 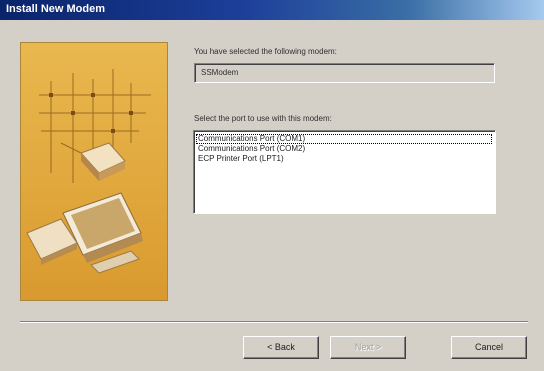 What do you see at coordinates (56, 9) in the screenshot?
I see `window-title: Install New Modem` at bounding box center [56, 9].